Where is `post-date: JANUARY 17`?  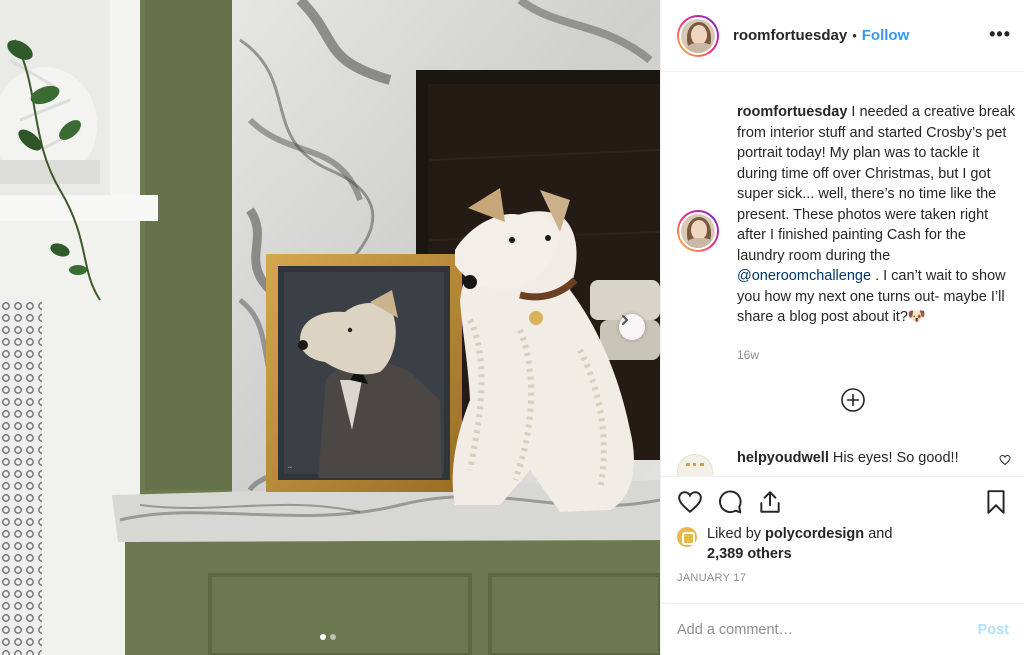 post-date: JANUARY 17 is located at coordinates (711, 578).